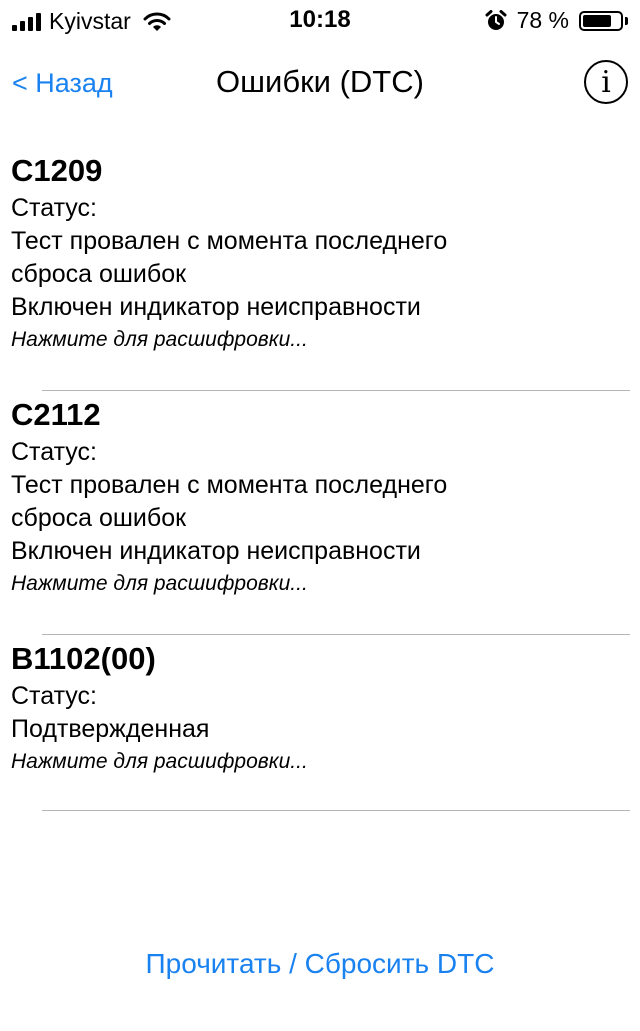 The height and width of the screenshot is (1031, 640). Describe the element at coordinates (320, 81) in the screenshot. I see `page-title: Ошибки (DTC)` at that location.